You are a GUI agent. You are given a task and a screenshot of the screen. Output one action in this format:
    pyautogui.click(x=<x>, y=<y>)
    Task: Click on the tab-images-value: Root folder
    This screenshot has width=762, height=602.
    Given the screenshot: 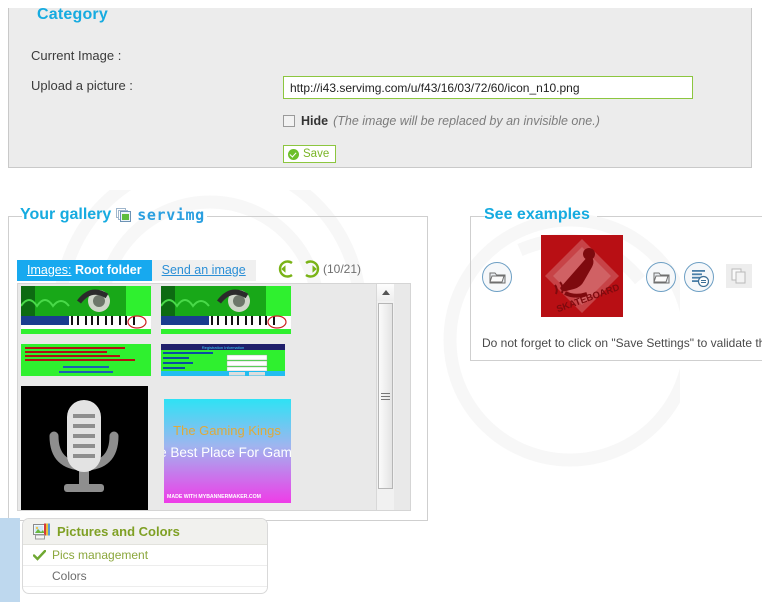 What is the action you would take?
    pyautogui.click(x=108, y=270)
    